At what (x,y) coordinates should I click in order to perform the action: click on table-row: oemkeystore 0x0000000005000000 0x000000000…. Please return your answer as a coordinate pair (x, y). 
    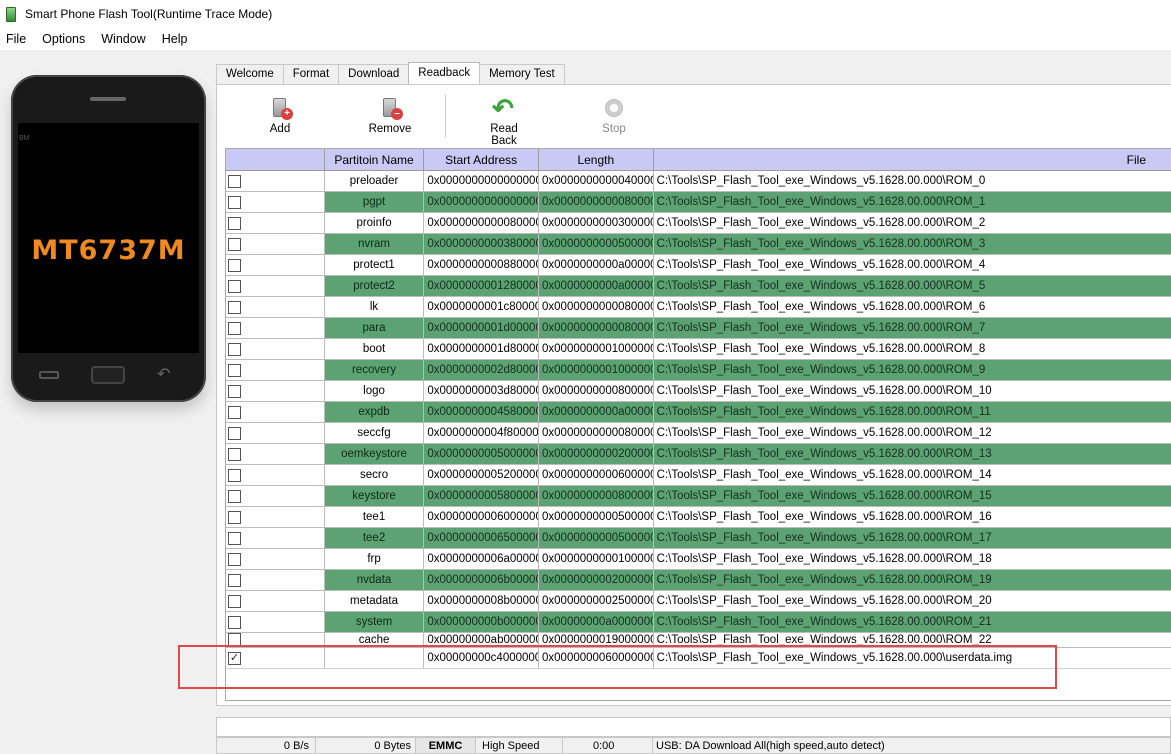
    Looking at the image, I should click on (698, 454).